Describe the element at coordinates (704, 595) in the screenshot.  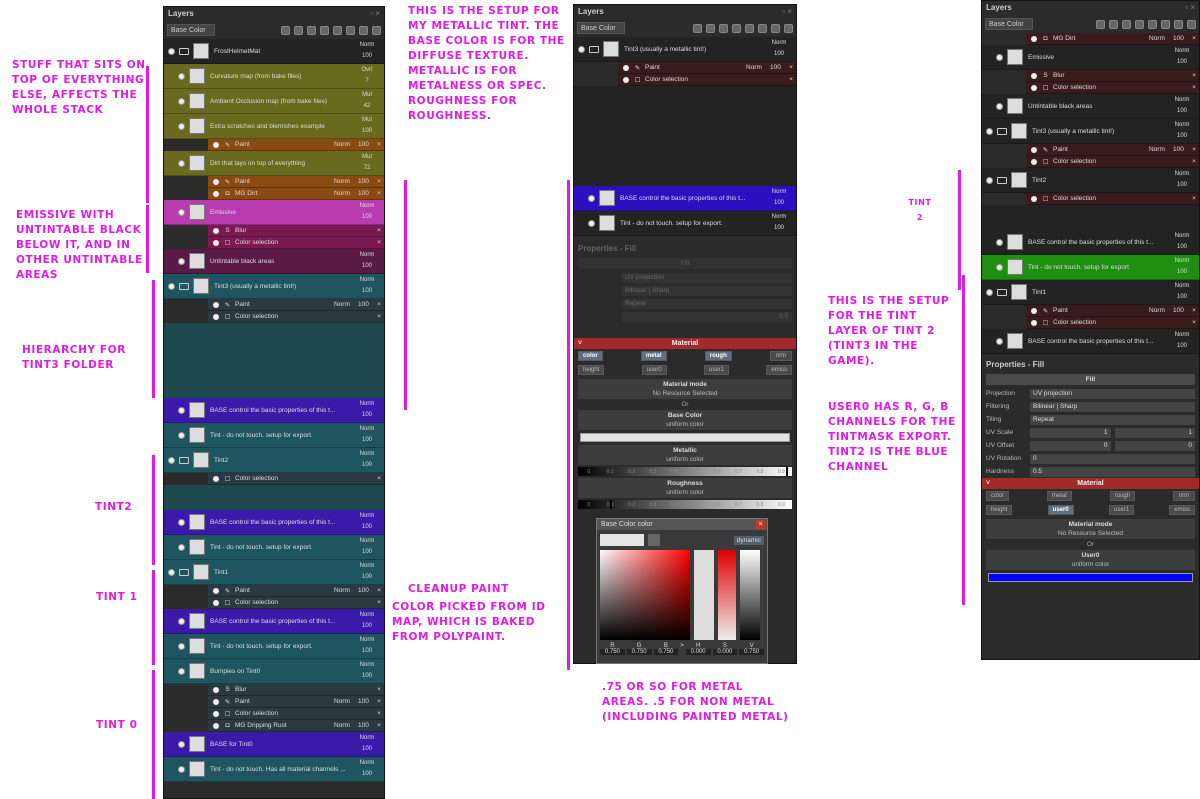
I see `hue-bar` at that location.